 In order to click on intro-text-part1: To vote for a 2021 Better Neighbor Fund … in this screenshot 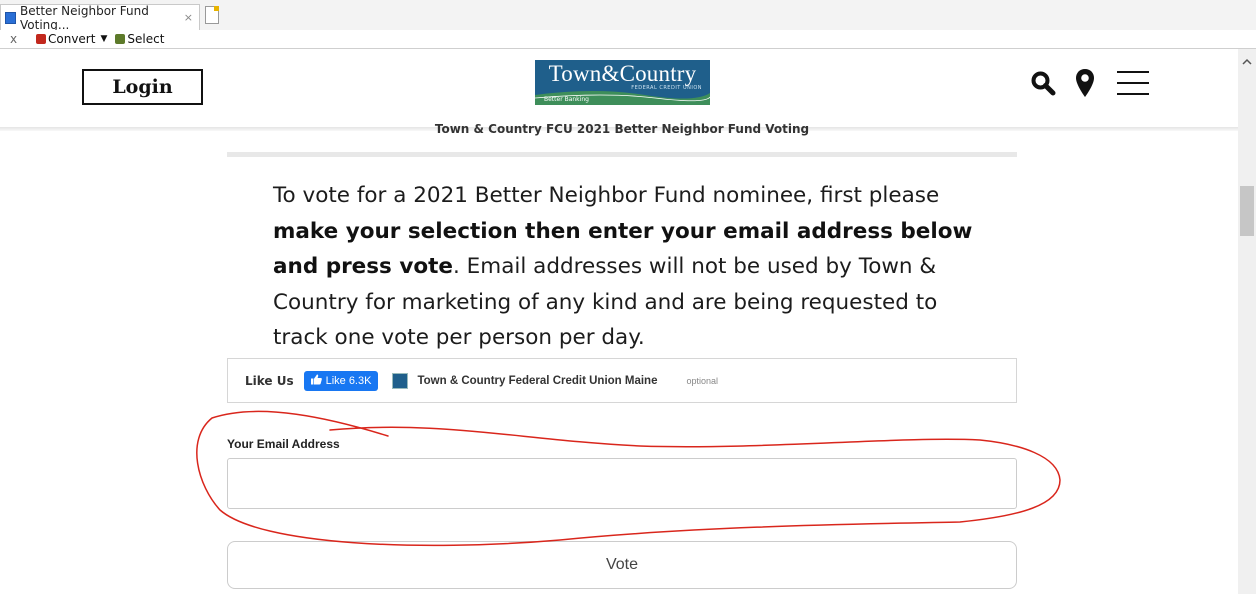, I will do `click(606, 195)`.